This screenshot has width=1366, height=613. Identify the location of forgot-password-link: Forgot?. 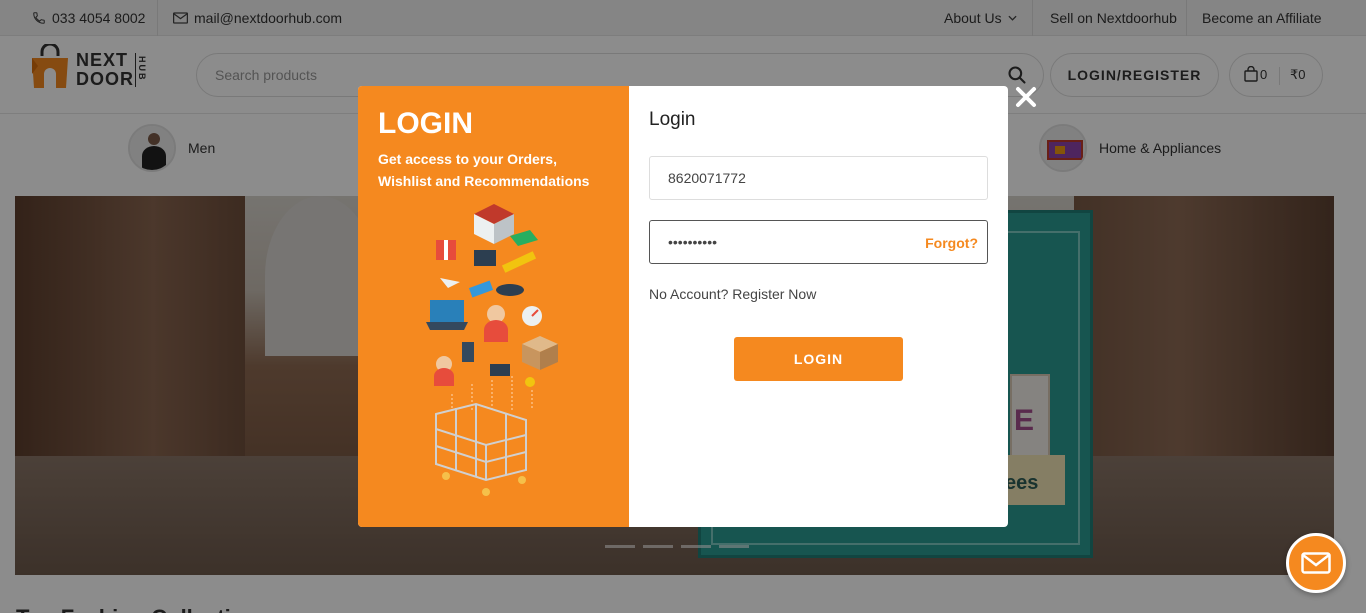
(951, 243).